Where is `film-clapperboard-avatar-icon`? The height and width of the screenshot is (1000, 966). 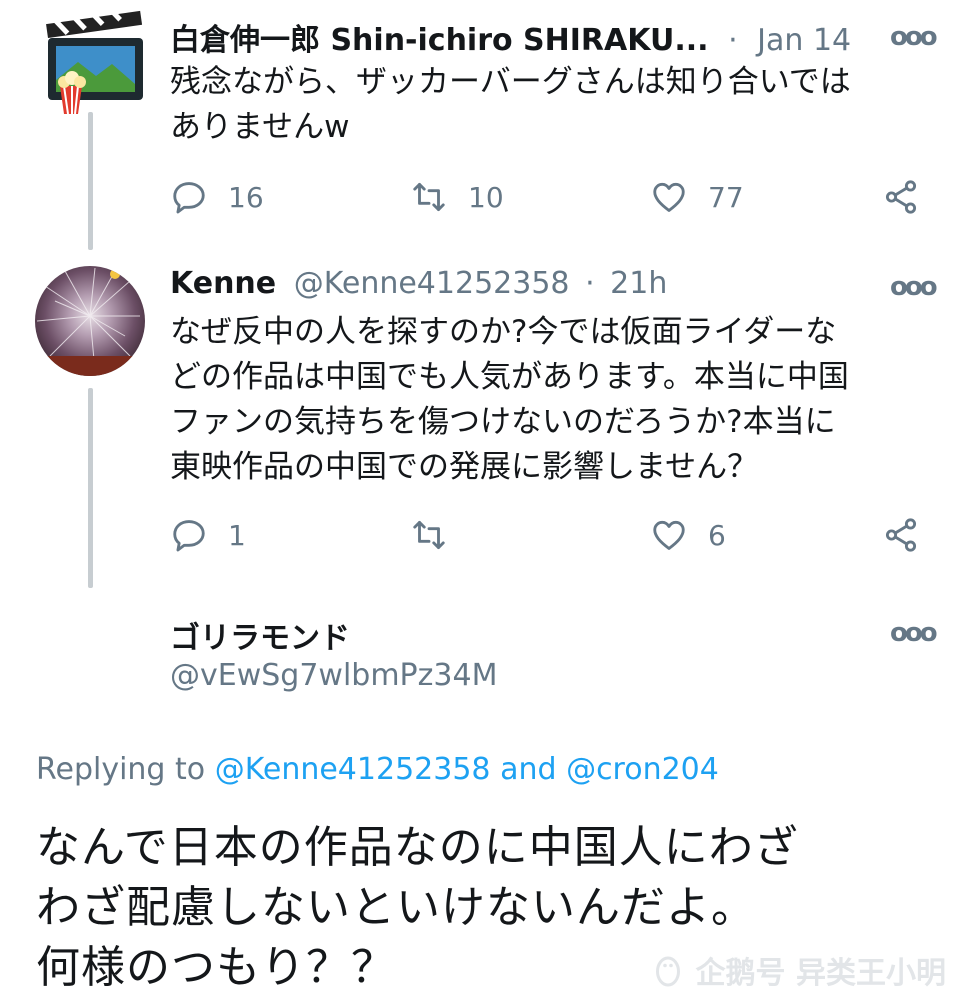
film-clapperboard-avatar-icon is located at coordinates (94, 62).